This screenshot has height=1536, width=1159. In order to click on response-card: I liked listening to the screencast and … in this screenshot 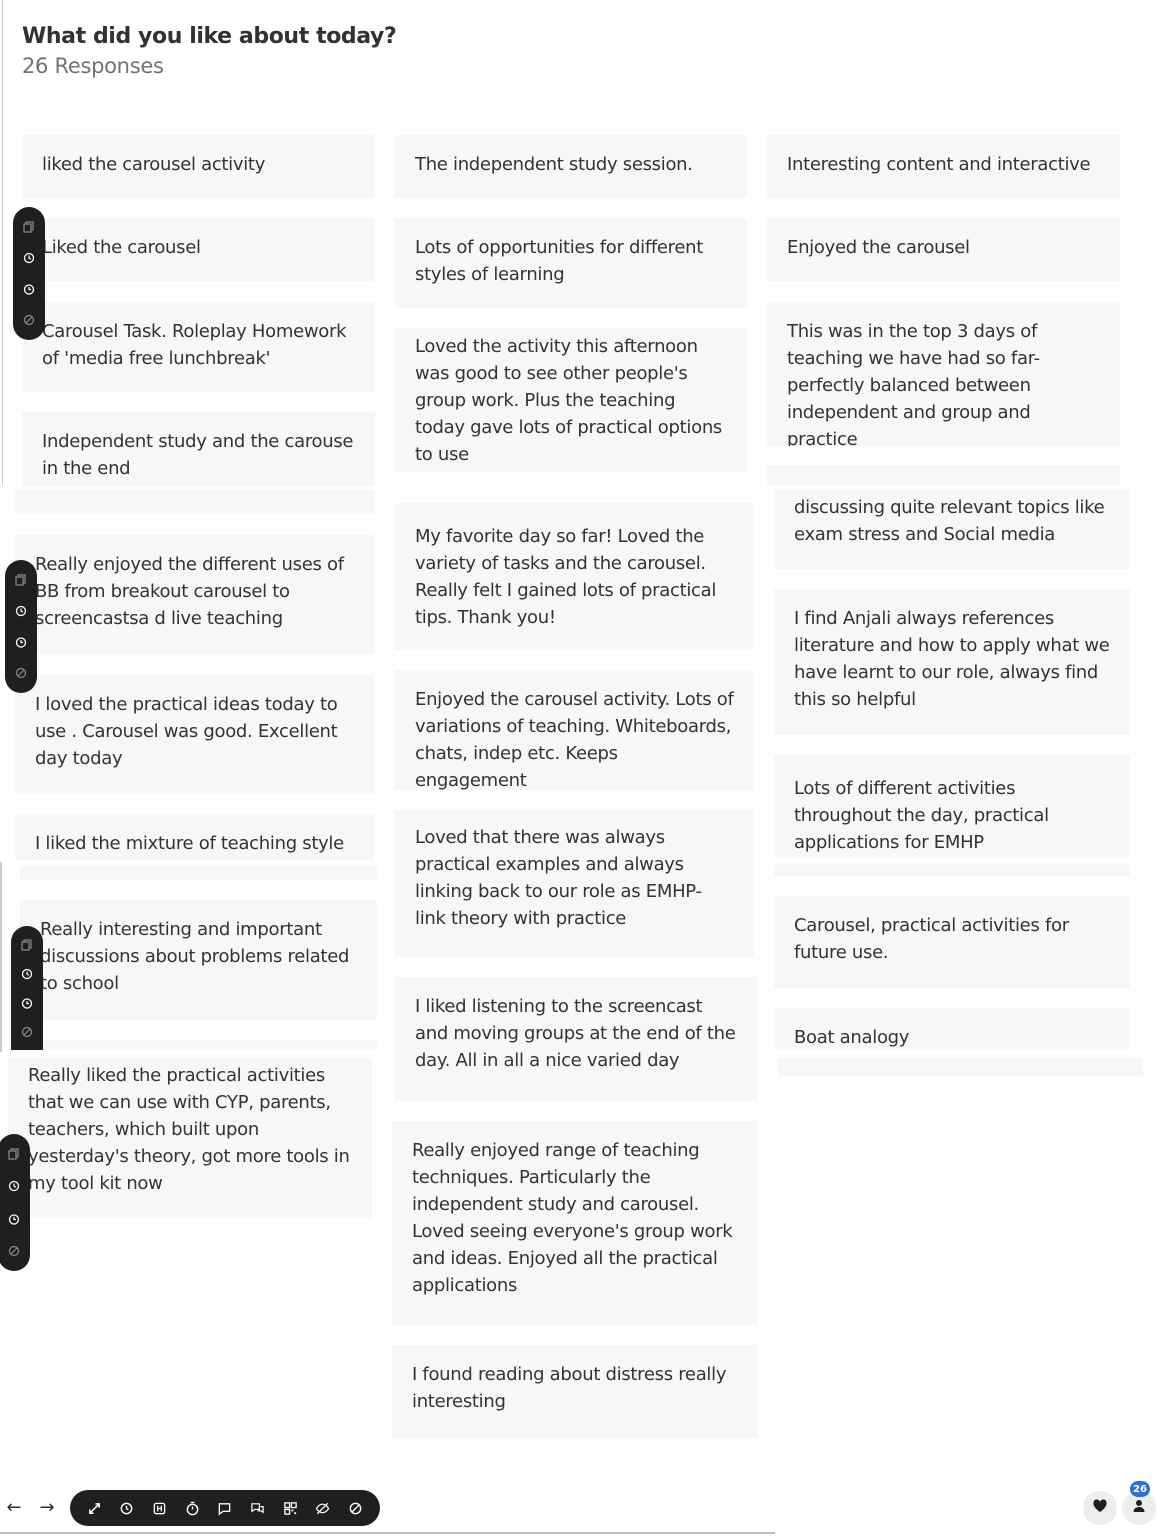, I will do `click(576, 1039)`.